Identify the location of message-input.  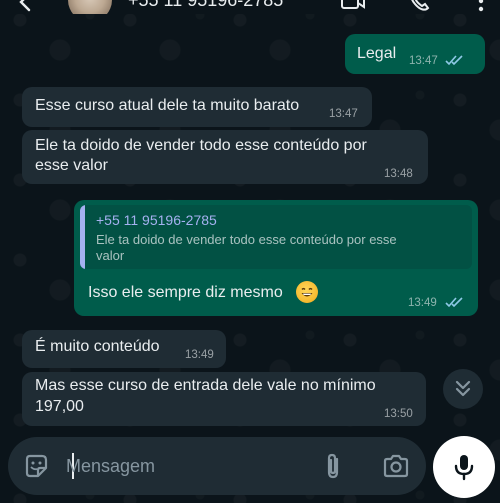
(186, 466).